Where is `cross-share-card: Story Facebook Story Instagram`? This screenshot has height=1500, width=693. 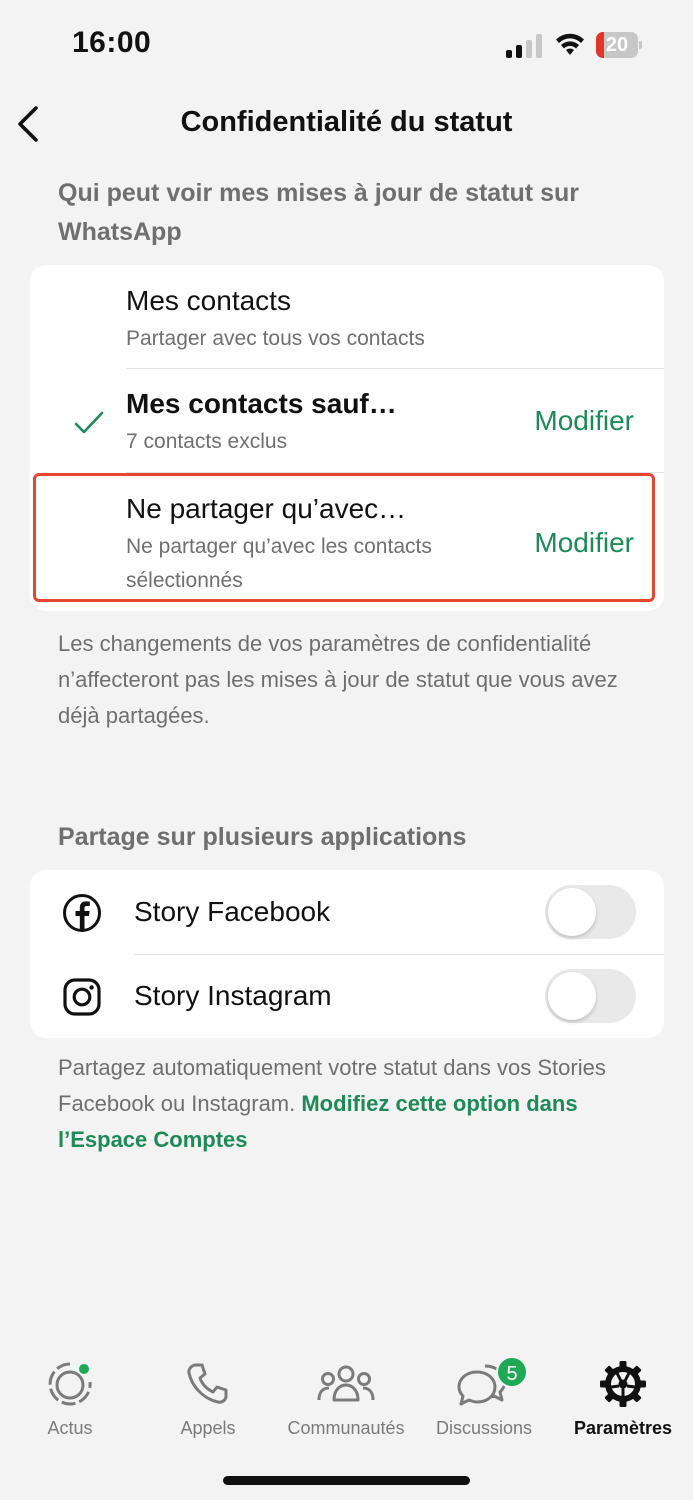 cross-share-card: Story Facebook Story Instagram is located at coordinates (347, 954).